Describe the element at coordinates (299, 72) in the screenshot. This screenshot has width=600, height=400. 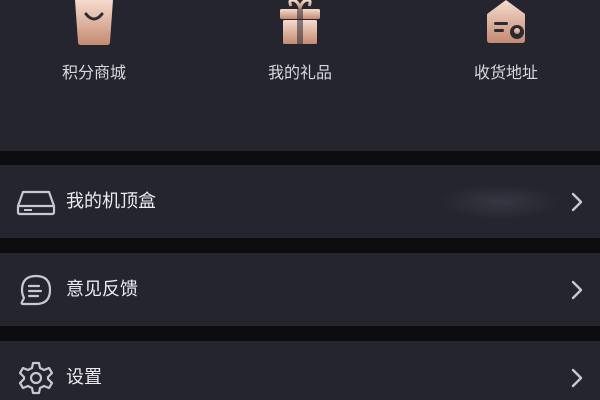
I see `quick-action-label: 我的礼品` at that location.